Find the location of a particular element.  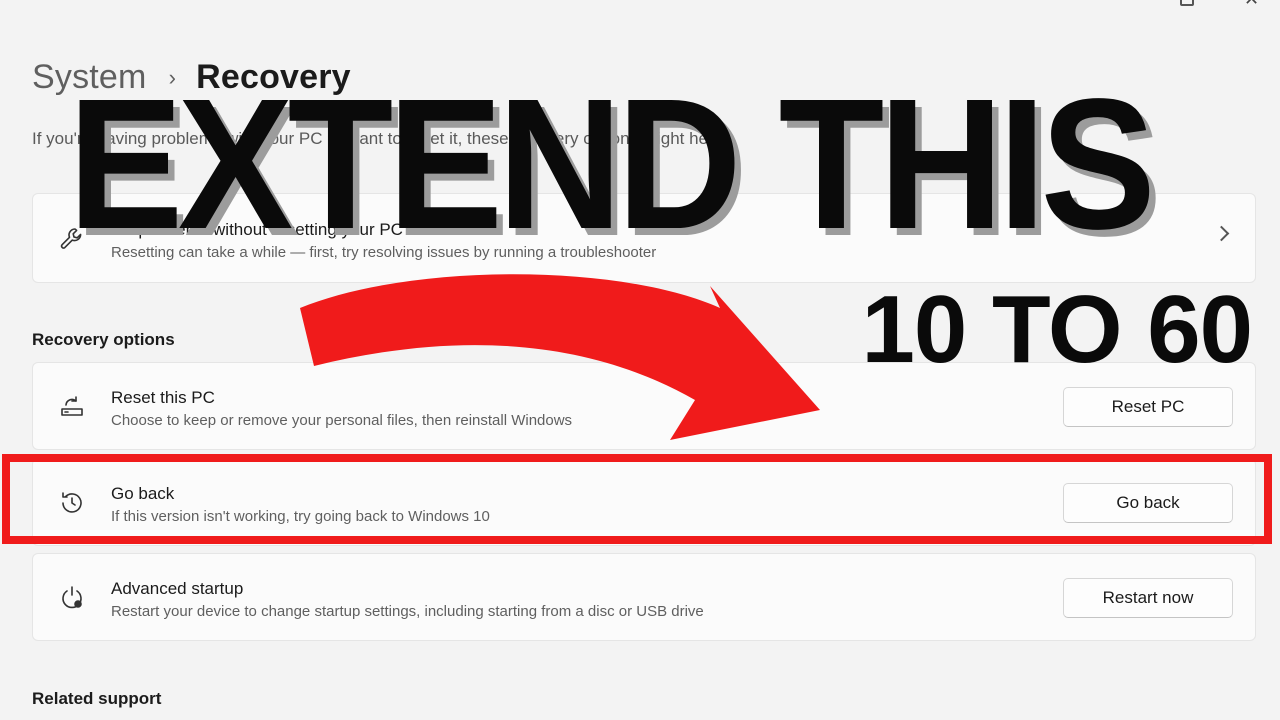

restart-now-button: Restart now is located at coordinates (1148, 598).